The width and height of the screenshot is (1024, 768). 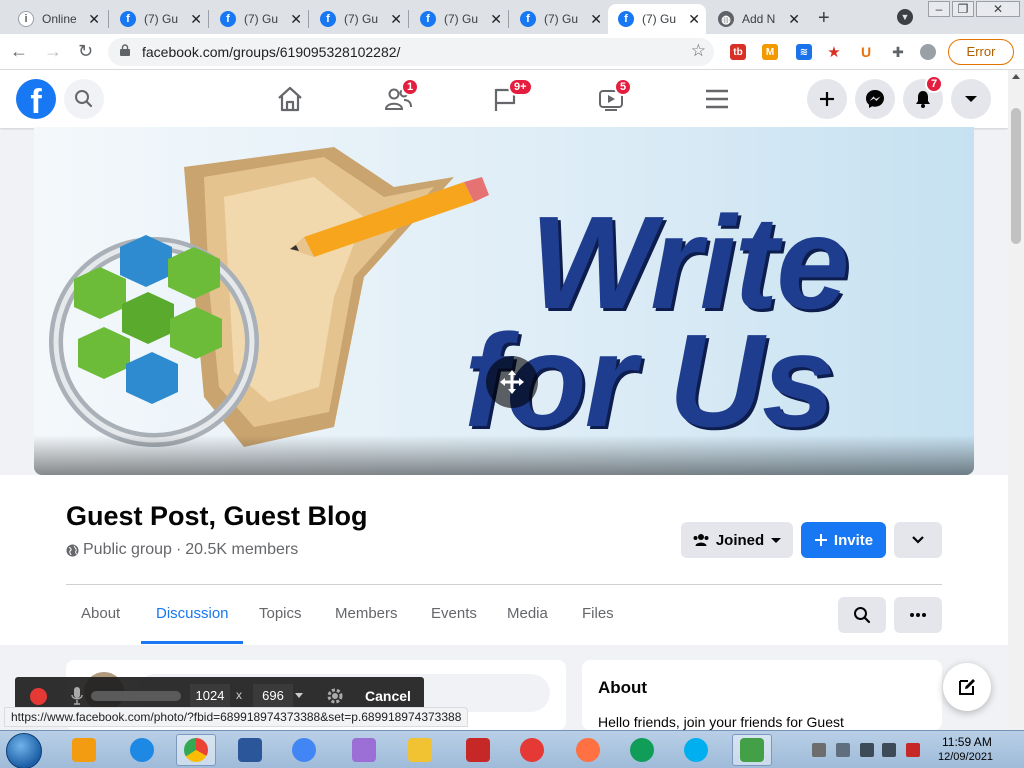 What do you see at coordinates (867, 750) in the screenshot?
I see `tray-signal-icon` at bounding box center [867, 750].